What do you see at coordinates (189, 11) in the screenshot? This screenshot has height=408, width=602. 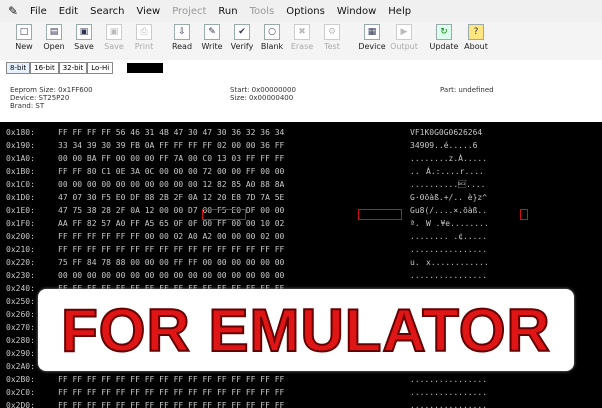 I see `menu-project: Project` at bounding box center [189, 11].